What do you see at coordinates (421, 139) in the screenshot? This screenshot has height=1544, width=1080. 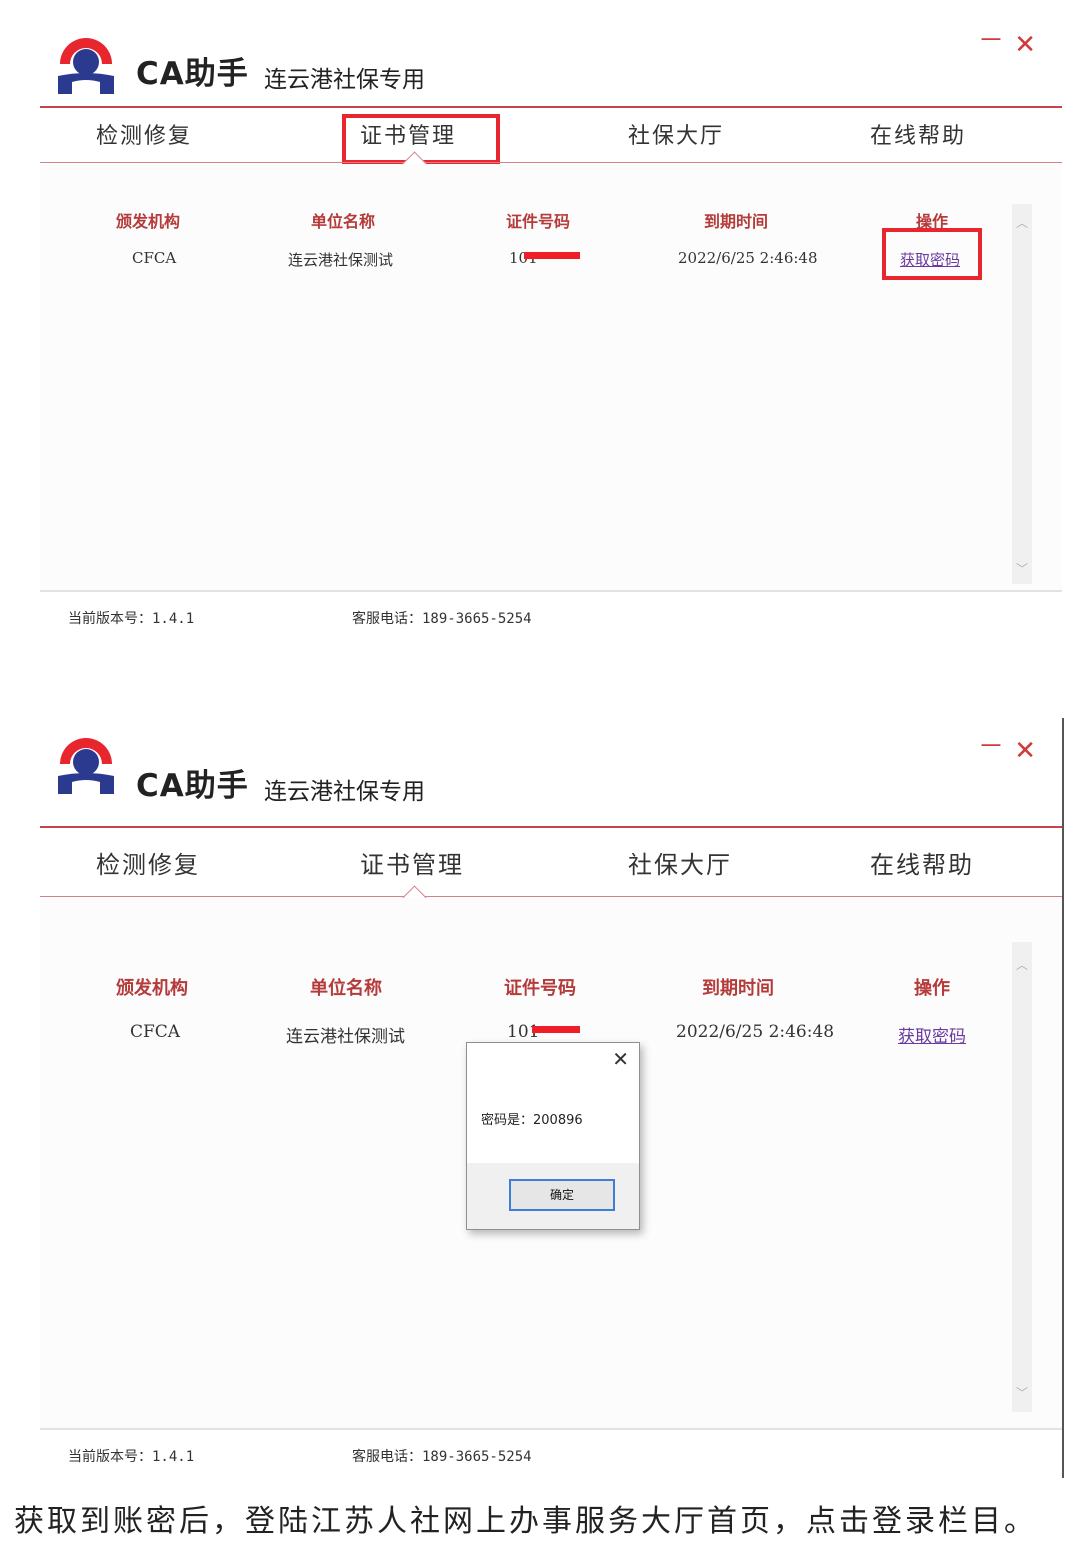 I see `highlight-box-tab` at bounding box center [421, 139].